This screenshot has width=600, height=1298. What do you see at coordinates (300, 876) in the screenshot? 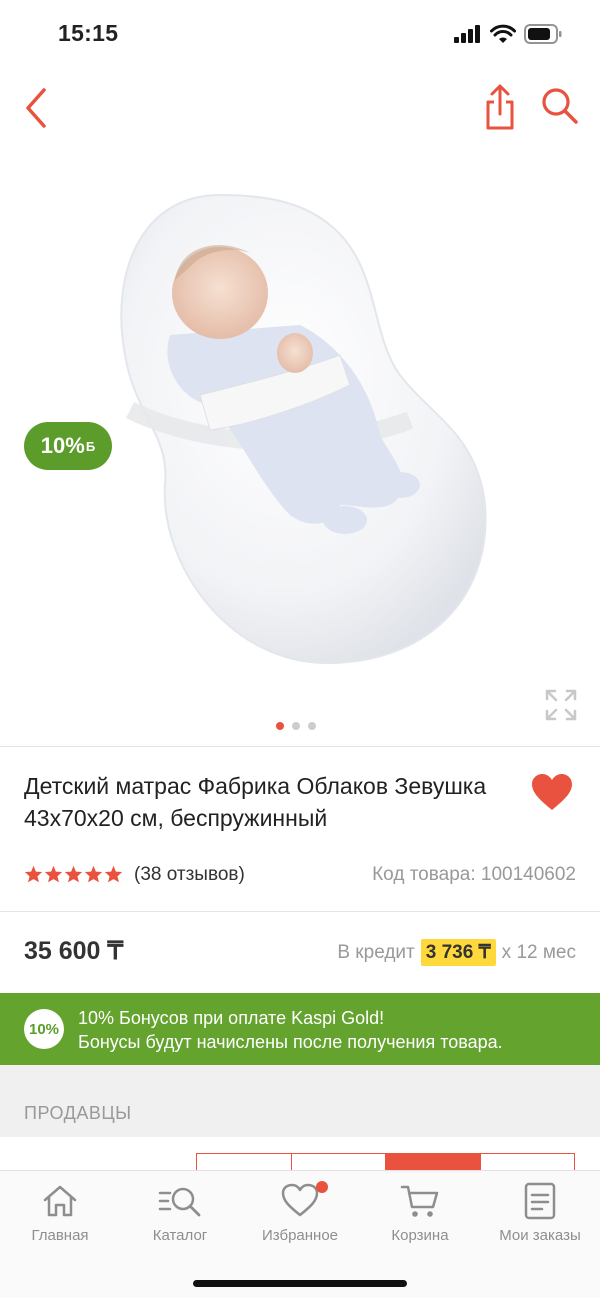
I see `rating-row: (38 отзывов) Код товара: 100140602` at bounding box center [300, 876].